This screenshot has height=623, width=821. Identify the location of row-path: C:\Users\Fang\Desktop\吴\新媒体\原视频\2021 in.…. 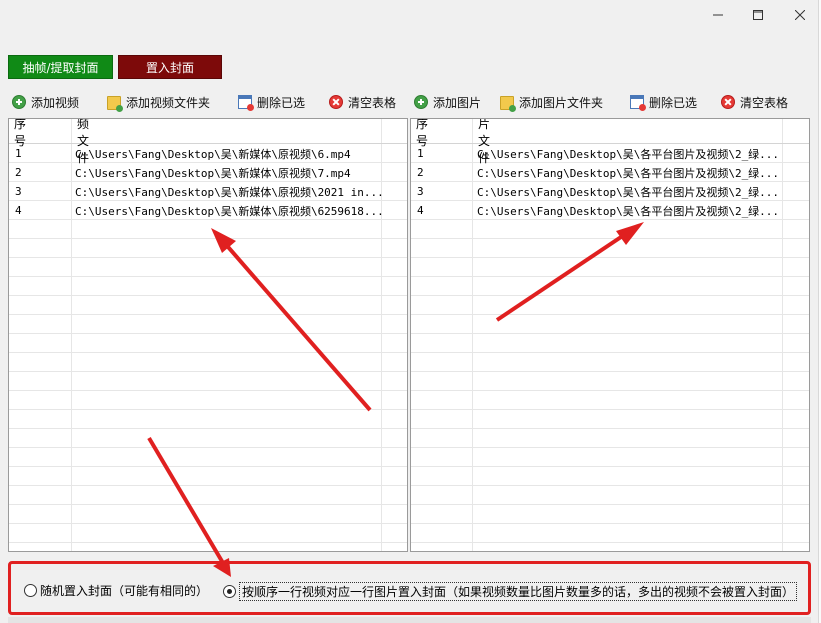
(229, 192).